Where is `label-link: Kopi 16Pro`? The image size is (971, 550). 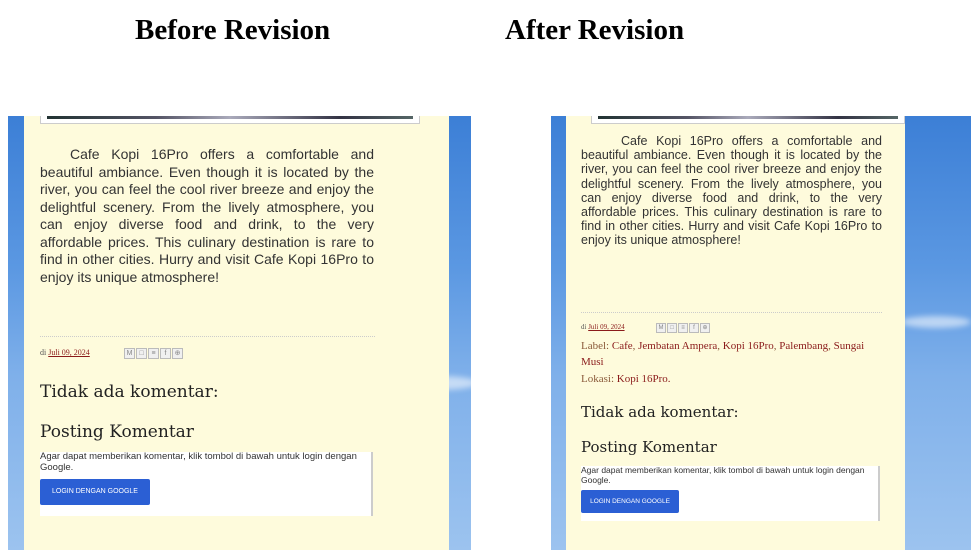
label-link: Kopi 16Pro is located at coordinates (748, 346).